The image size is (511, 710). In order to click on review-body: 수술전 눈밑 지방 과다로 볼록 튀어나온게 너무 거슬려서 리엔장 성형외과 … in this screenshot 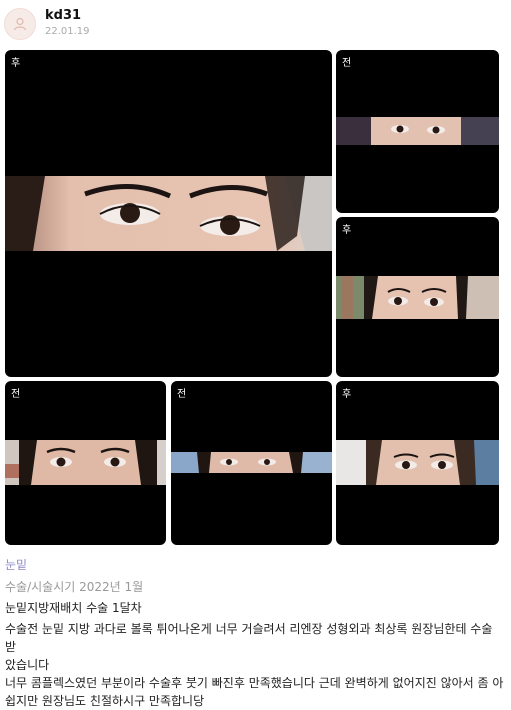, I will do `click(255, 665)`.